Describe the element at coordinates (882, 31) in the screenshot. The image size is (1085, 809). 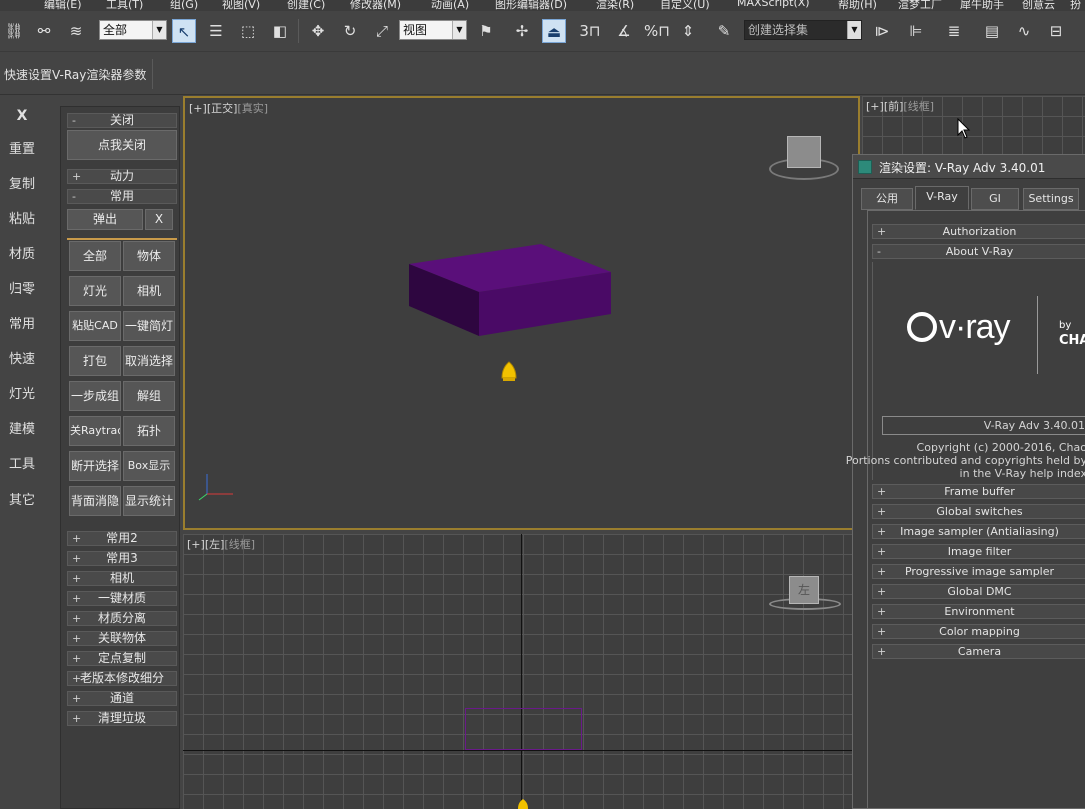
I see `mirror-icon: ⧐` at that location.